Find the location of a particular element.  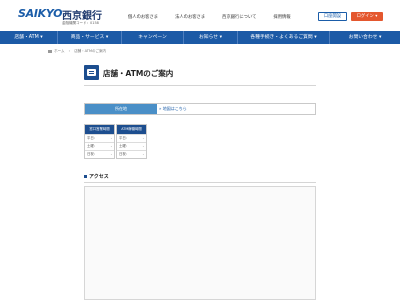

address-label: 所在地 is located at coordinates (121, 109).